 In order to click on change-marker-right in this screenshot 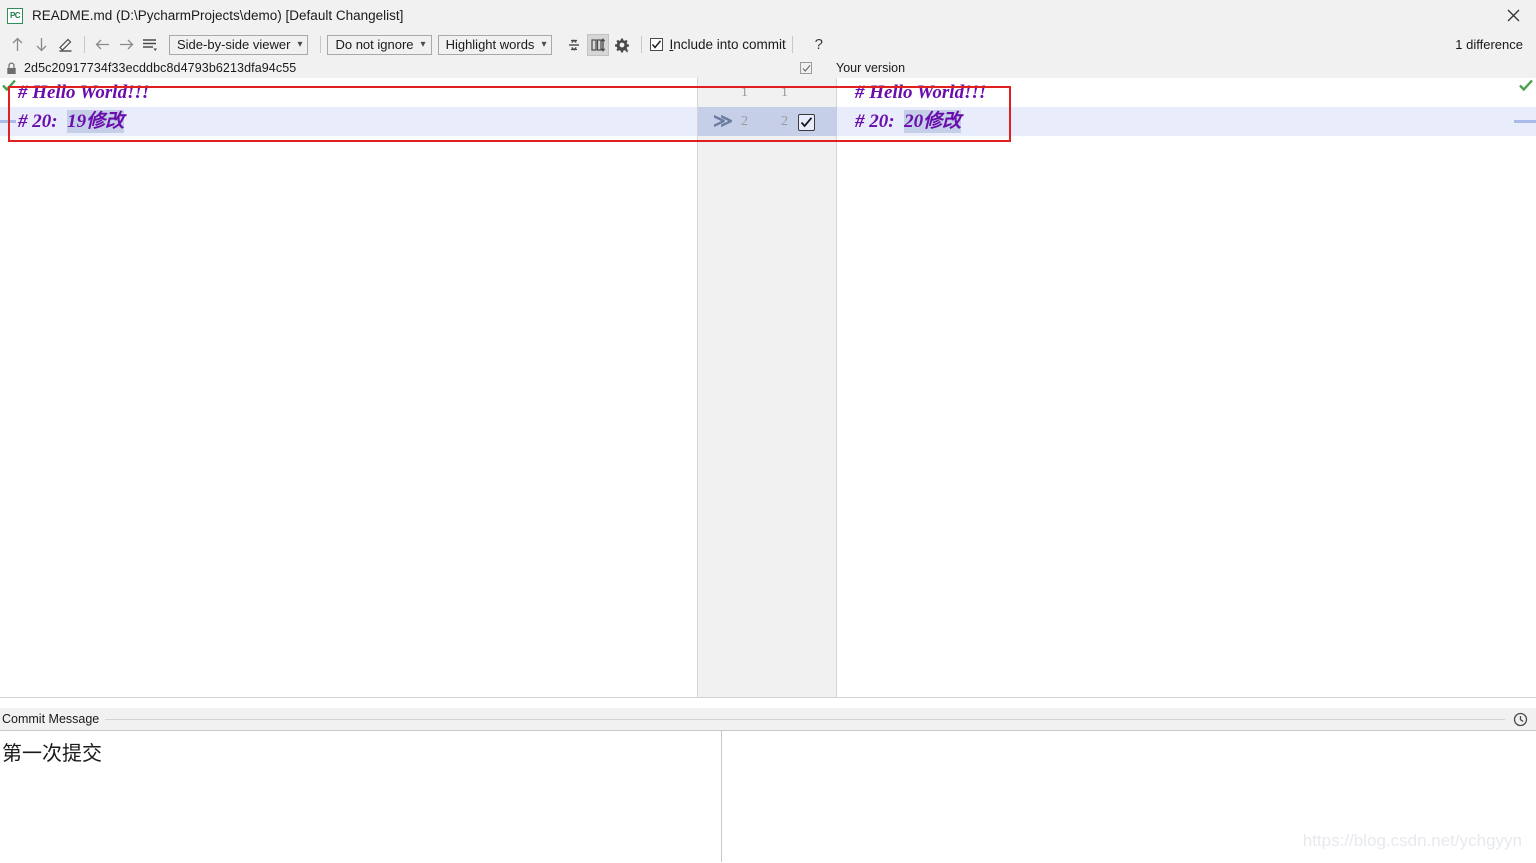, I will do `click(1525, 121)`.